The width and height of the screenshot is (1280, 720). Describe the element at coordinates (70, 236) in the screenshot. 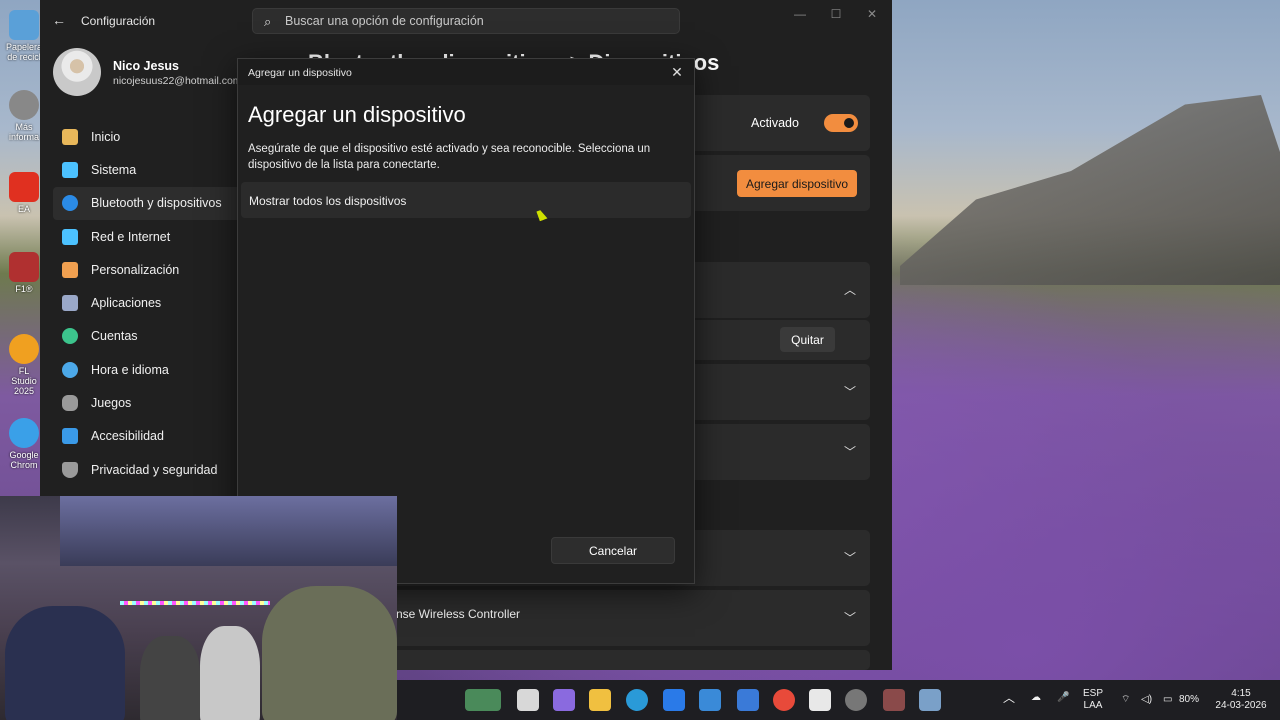

I see `wifi-icon` at that location.